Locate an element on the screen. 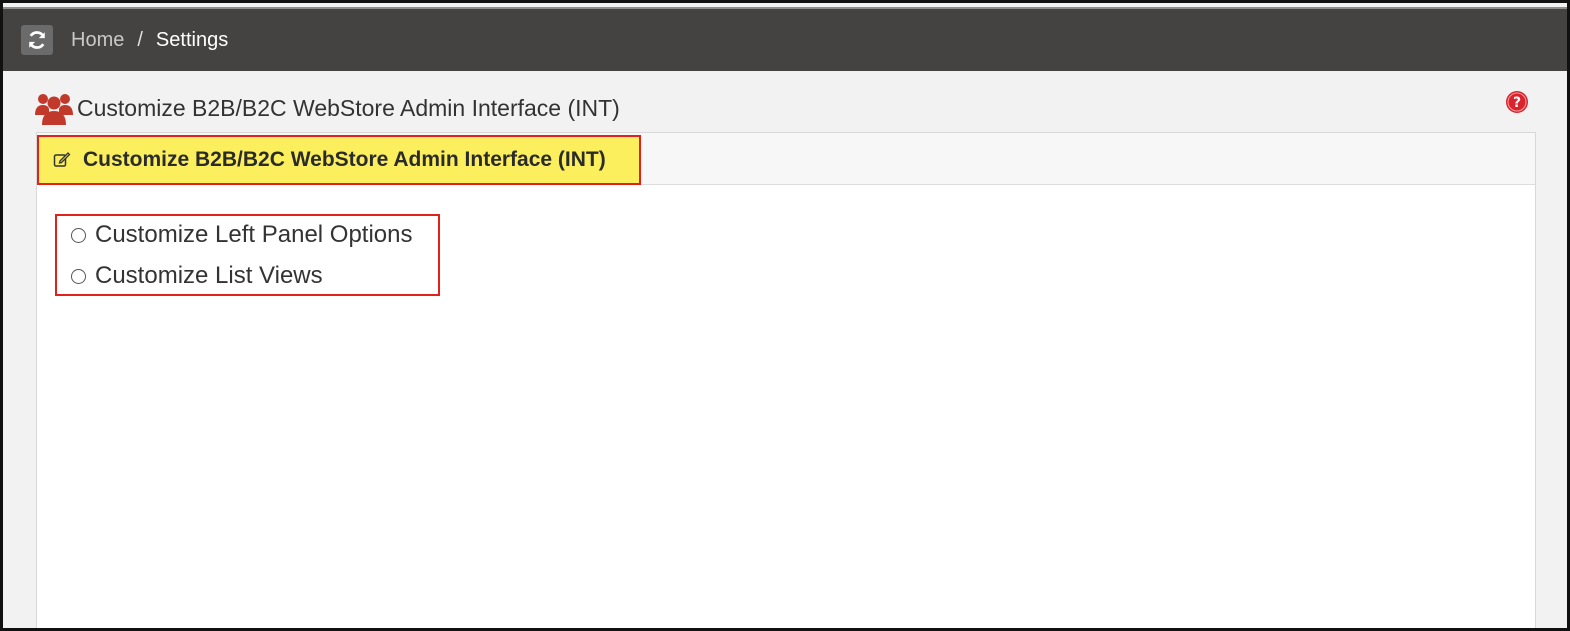  edit-icon is located at coordinates (62, 159).